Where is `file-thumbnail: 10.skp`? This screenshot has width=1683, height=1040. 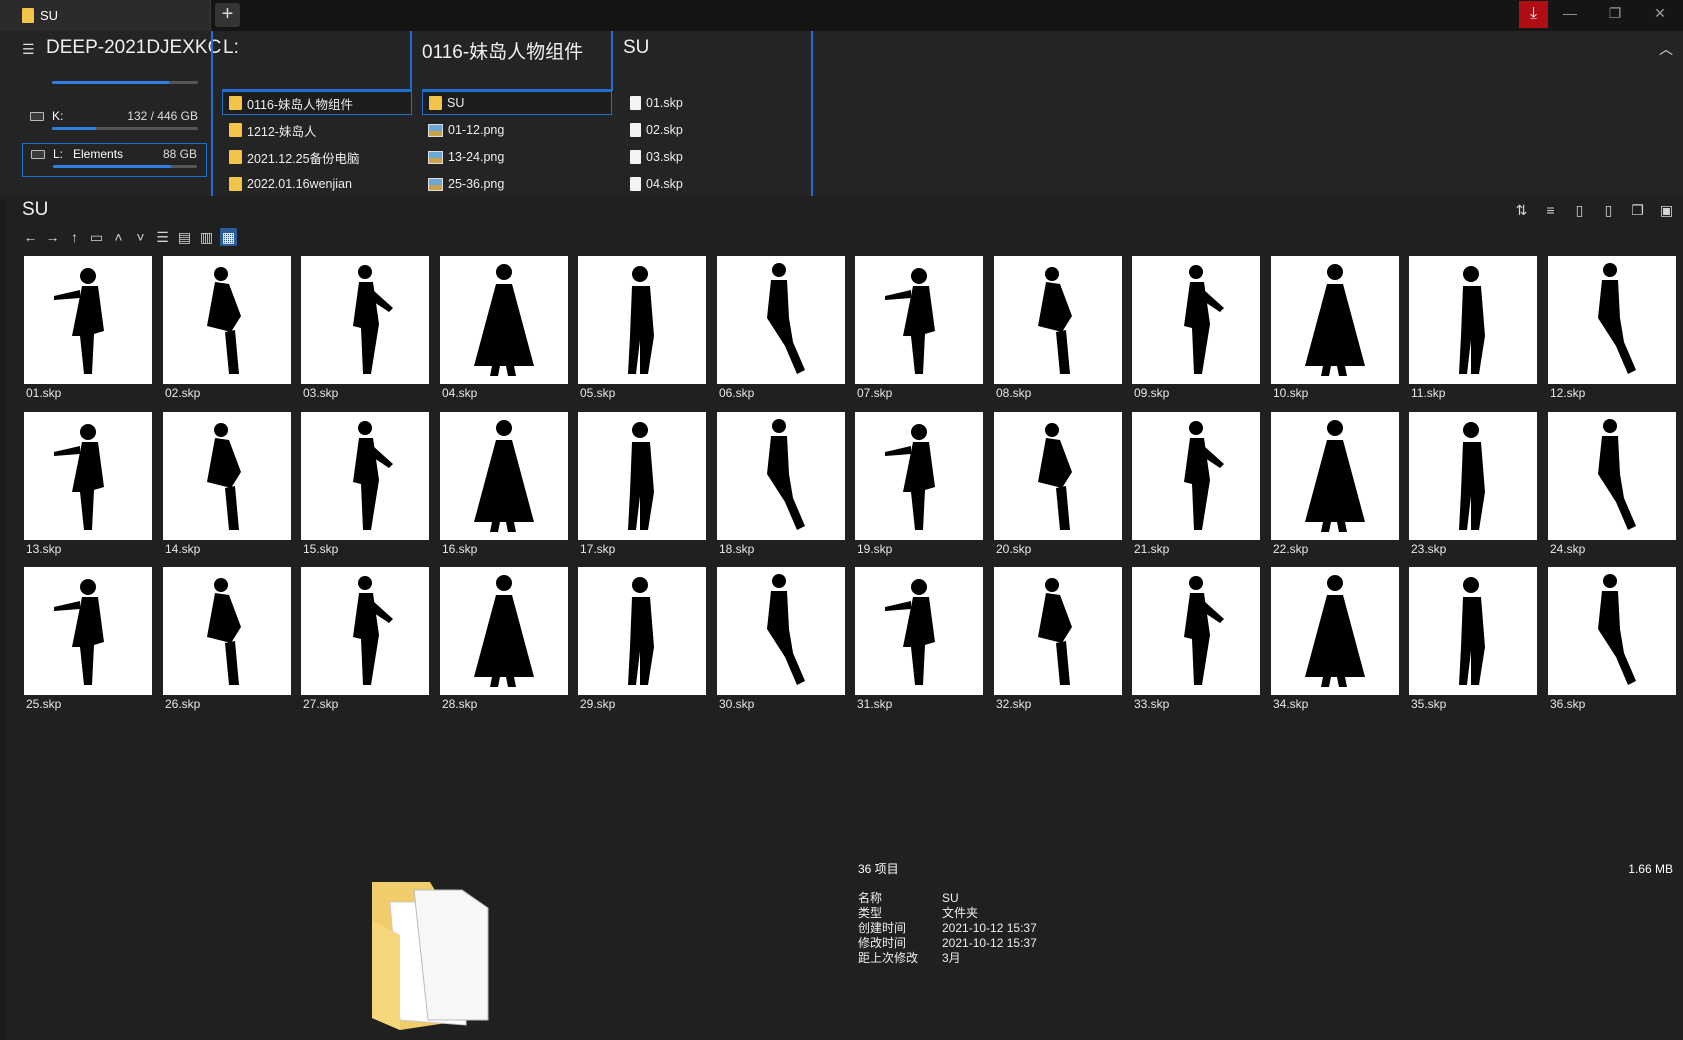 file-thumbnail: 10.skp is located at coordinates (1335, 331).